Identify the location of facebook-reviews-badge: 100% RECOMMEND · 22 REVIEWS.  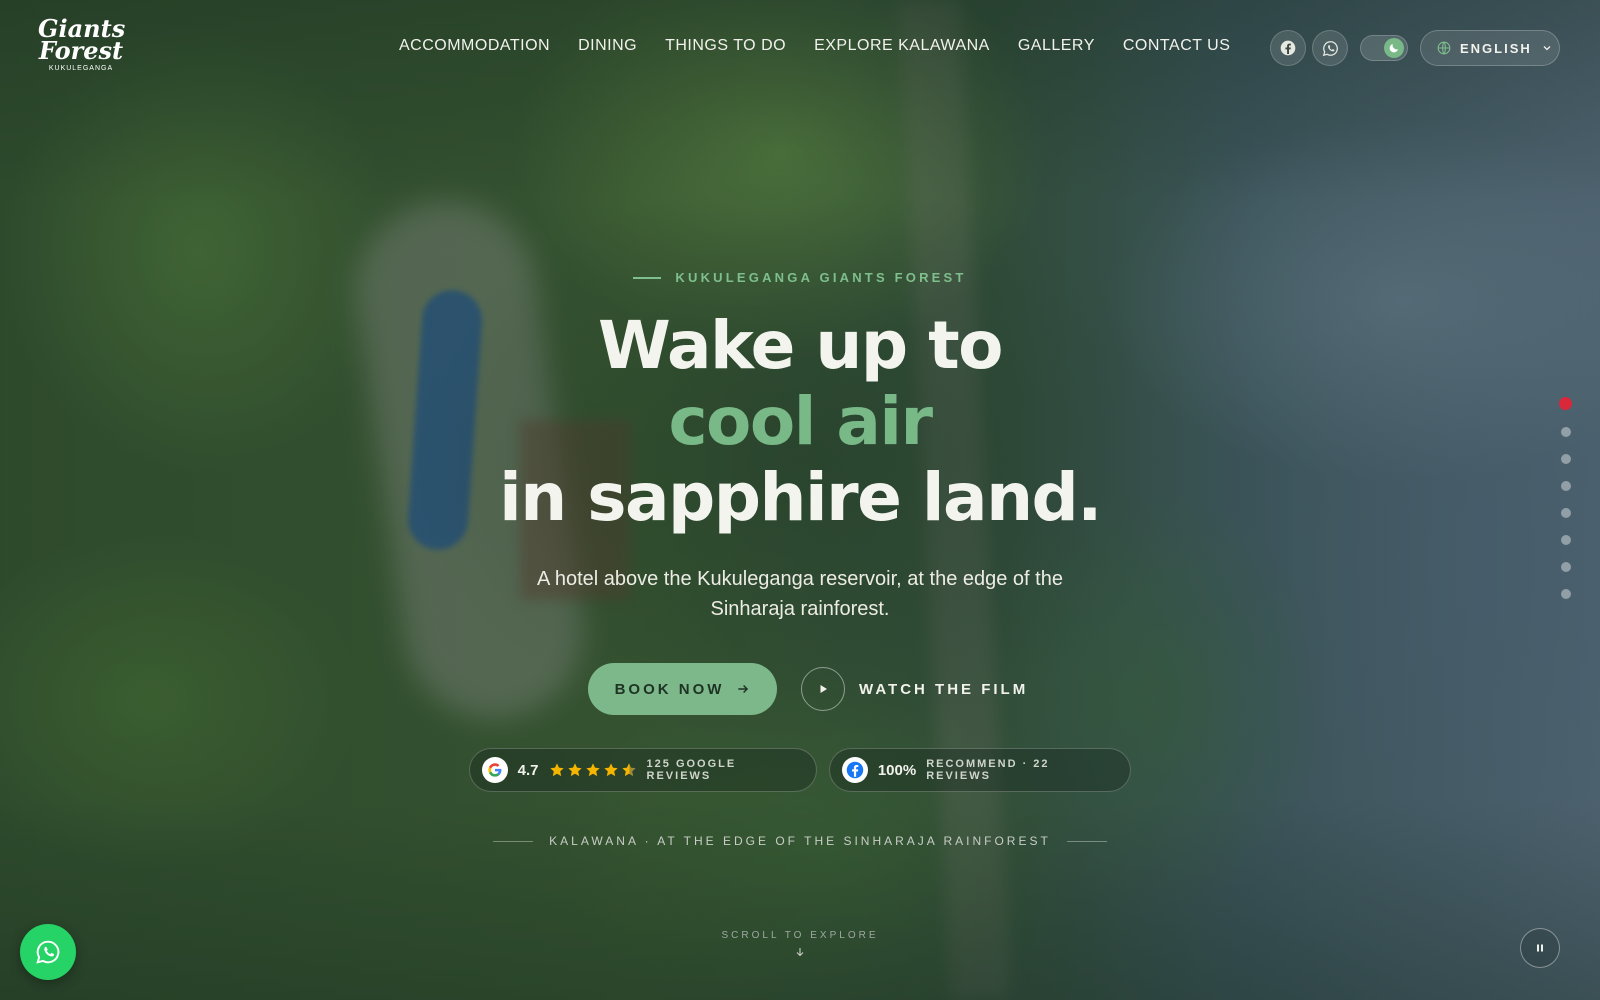
(980, 770).